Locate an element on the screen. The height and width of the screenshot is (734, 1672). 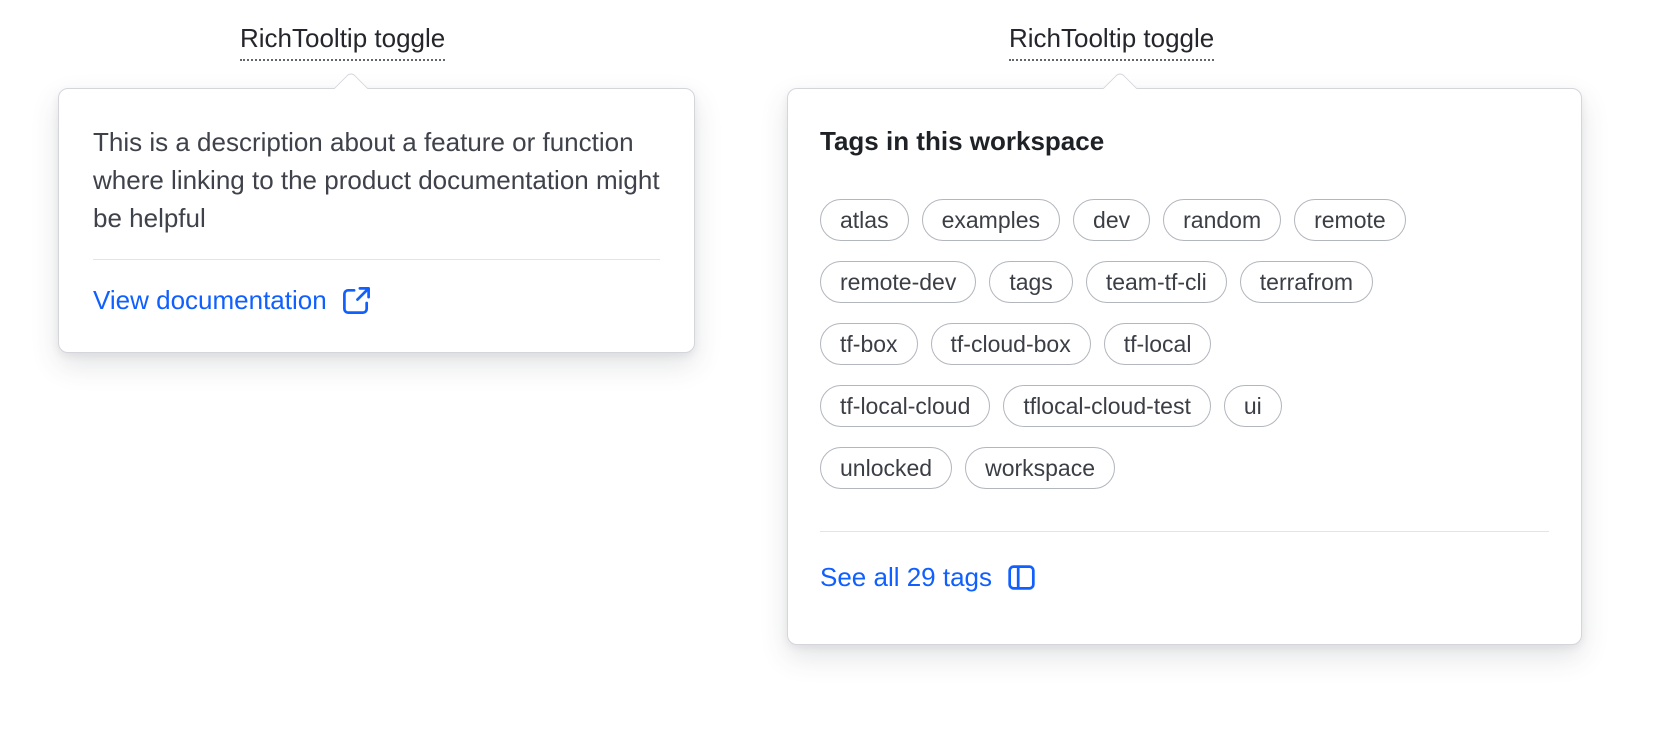
tag-row: atlas examples dev random remote is located at coordinates (1184, 220).